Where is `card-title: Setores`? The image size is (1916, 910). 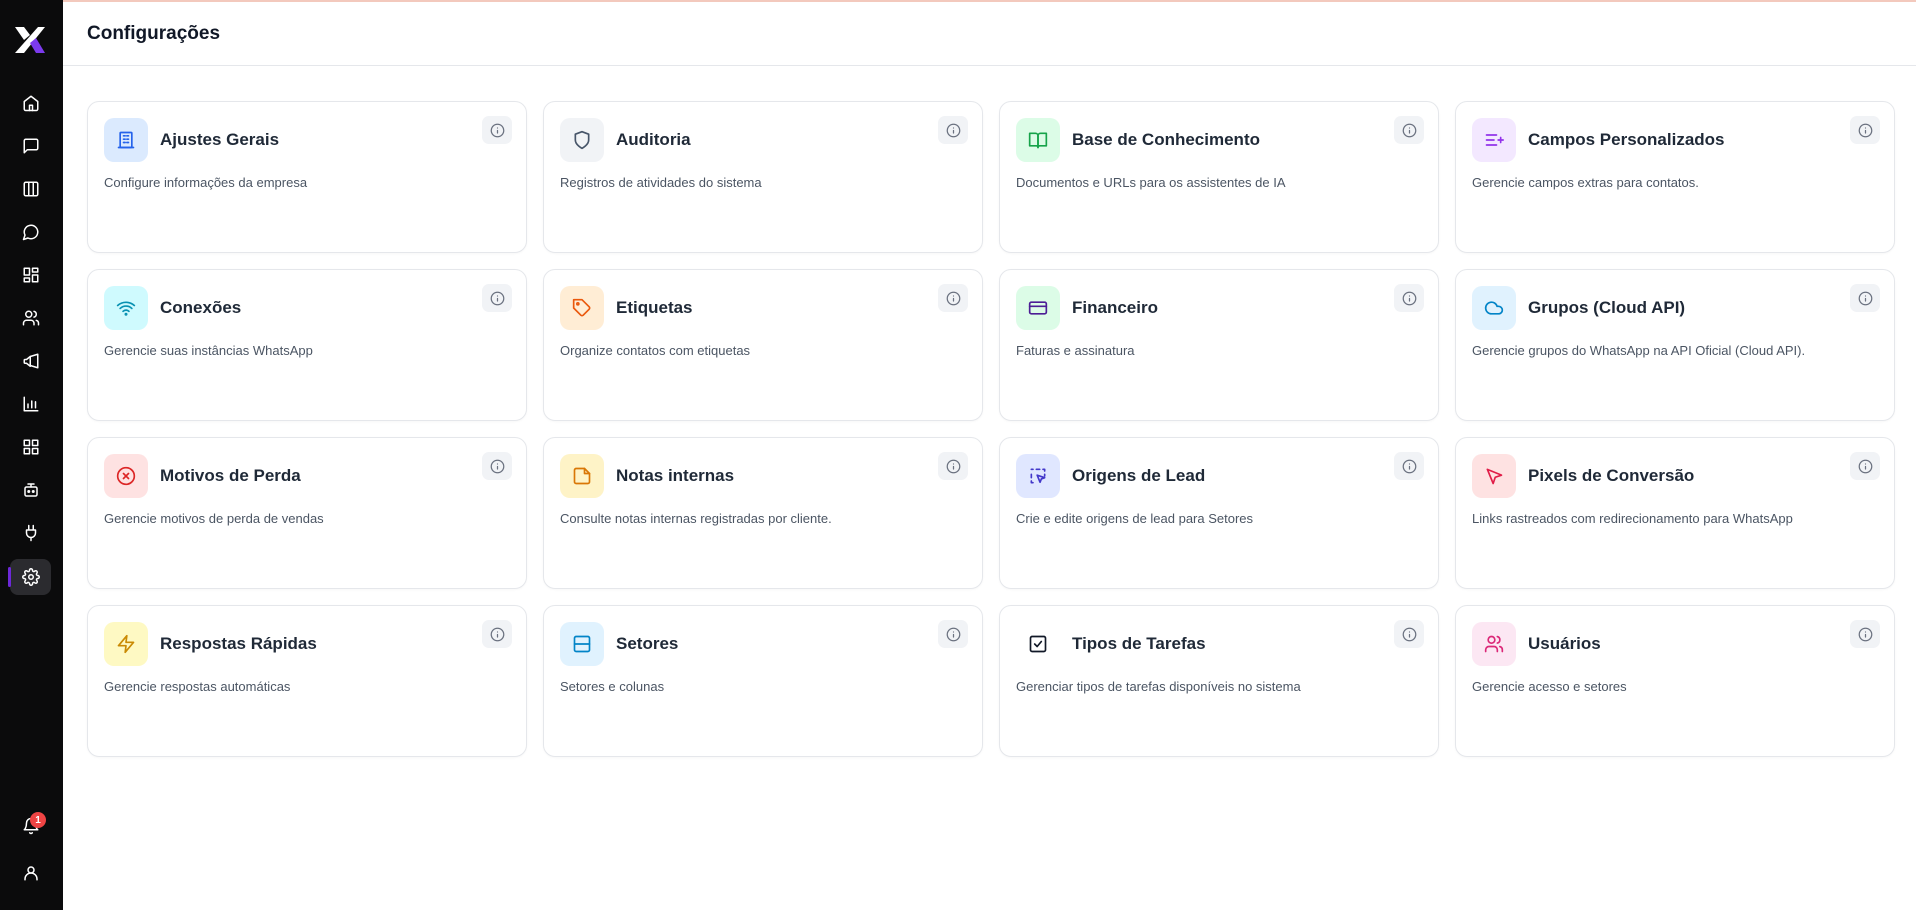
card-title: Setores is located at coordinates (647, 643).